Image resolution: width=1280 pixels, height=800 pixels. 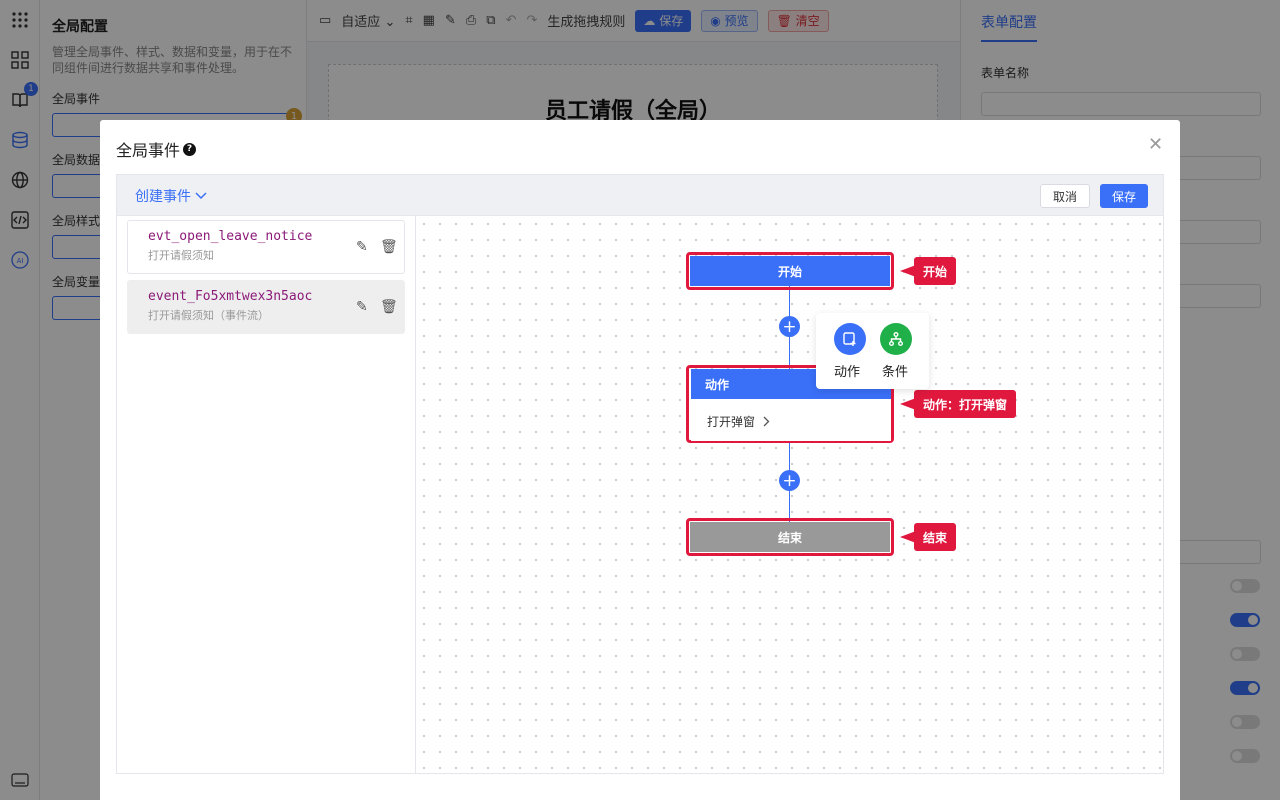 I want to click on start-node: 开始, so click(x=790, y=271).